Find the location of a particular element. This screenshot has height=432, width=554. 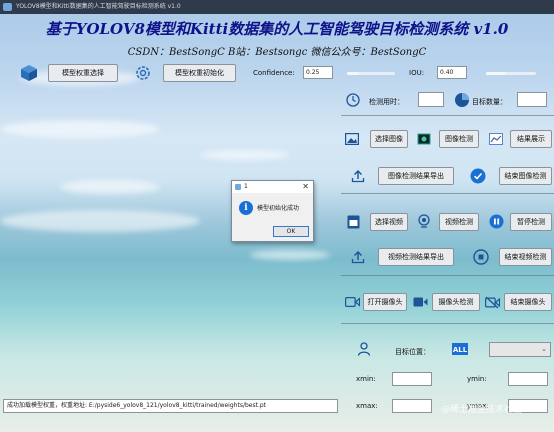

person-target-icon is located at coordinates (364, 349).